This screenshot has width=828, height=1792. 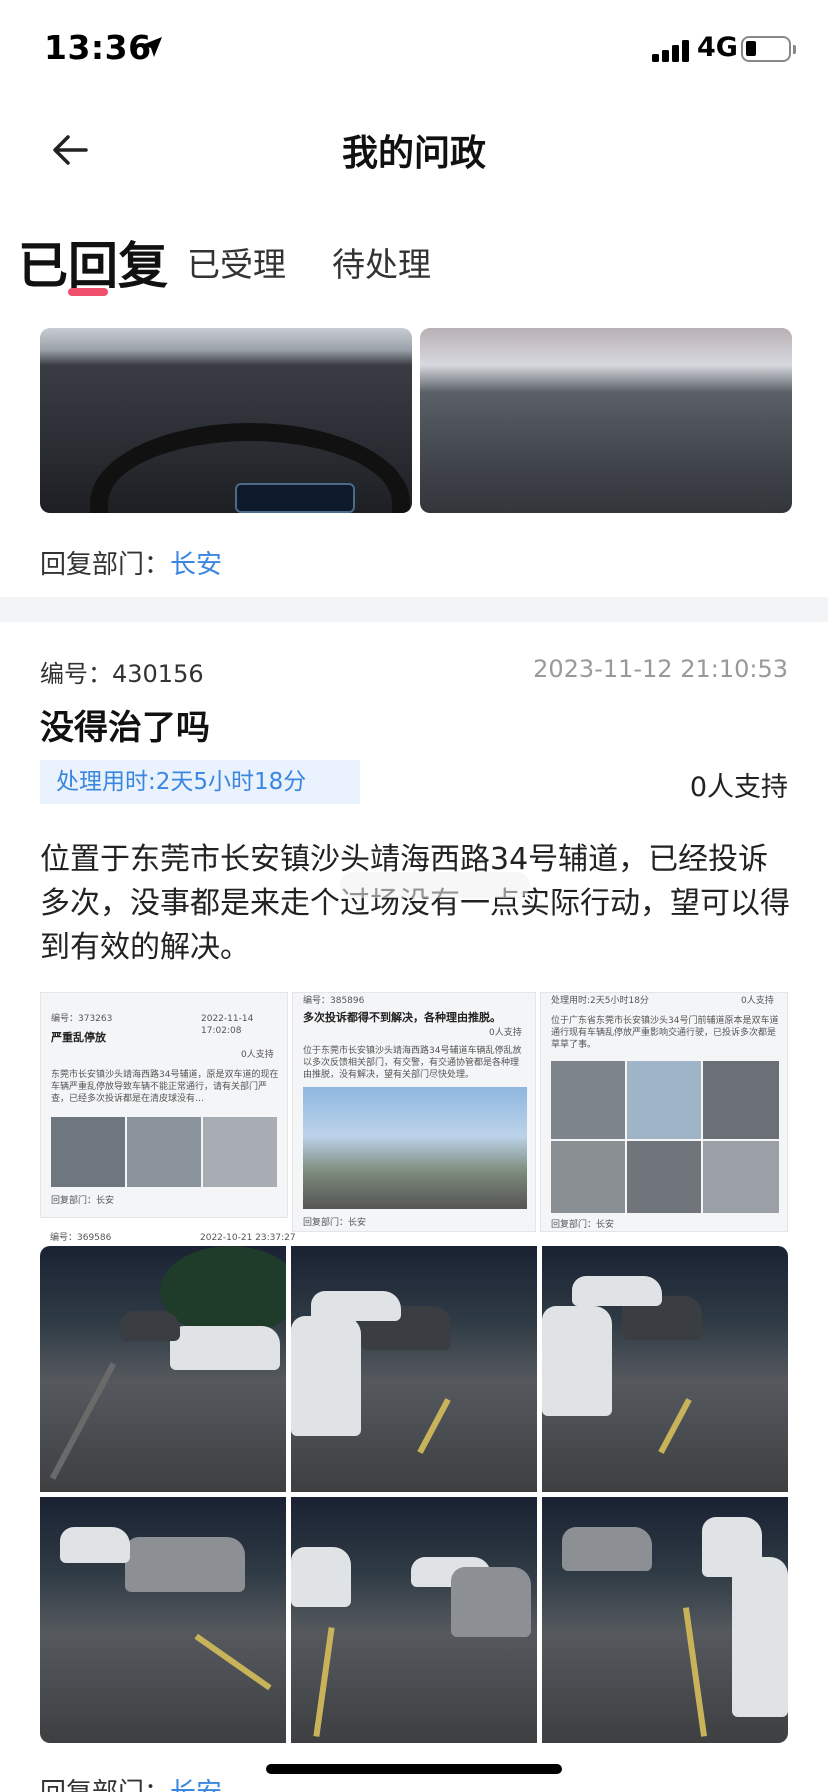 I want to click on embedded-title: 多次投诉都得不到解决，各种理由推脱。, so click(x=402, y=1017).